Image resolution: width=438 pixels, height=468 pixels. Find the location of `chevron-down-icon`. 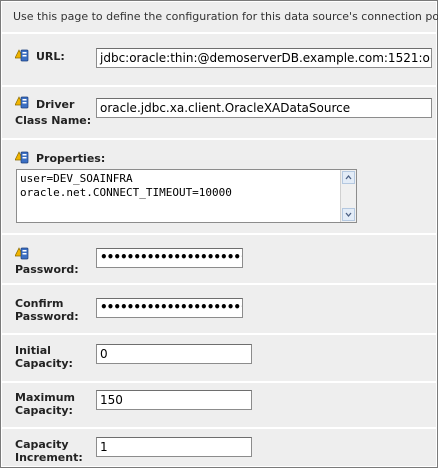

chevron-down-icon is located at coordinates (348, 215).